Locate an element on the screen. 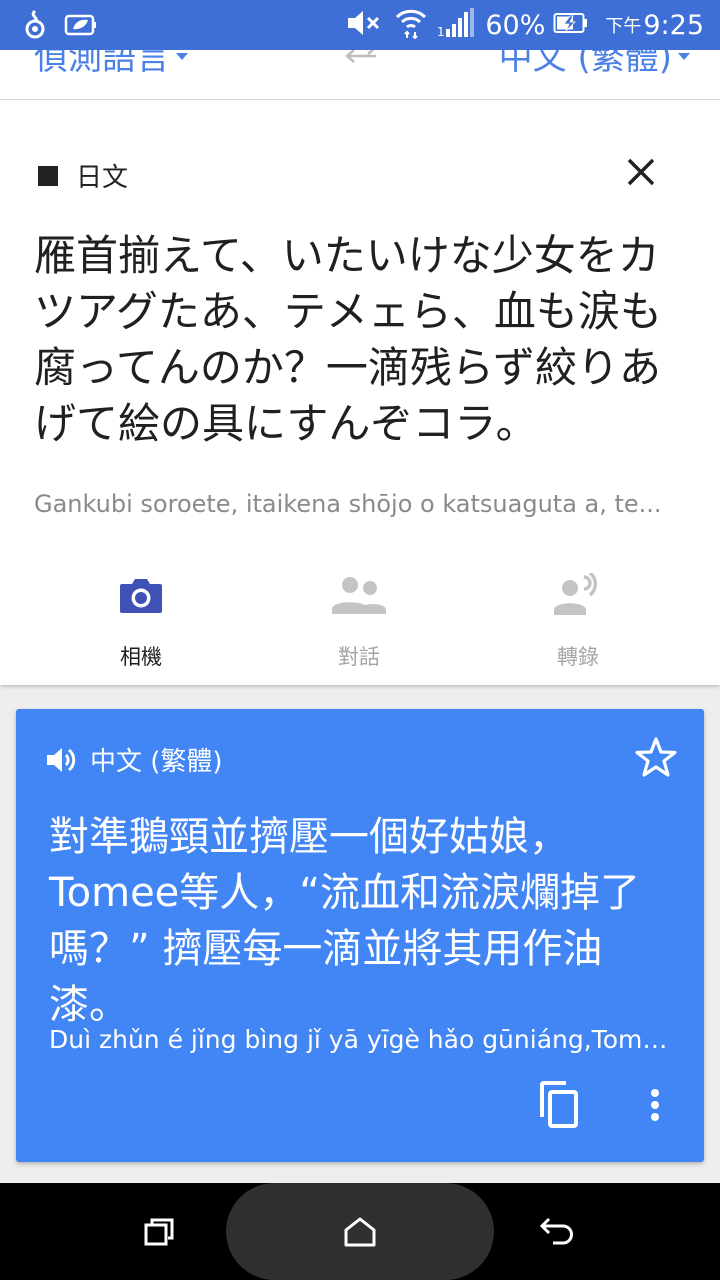 This screenshot has width=720, height=1280. app-notification-icon is located at coordinates (35, 27).